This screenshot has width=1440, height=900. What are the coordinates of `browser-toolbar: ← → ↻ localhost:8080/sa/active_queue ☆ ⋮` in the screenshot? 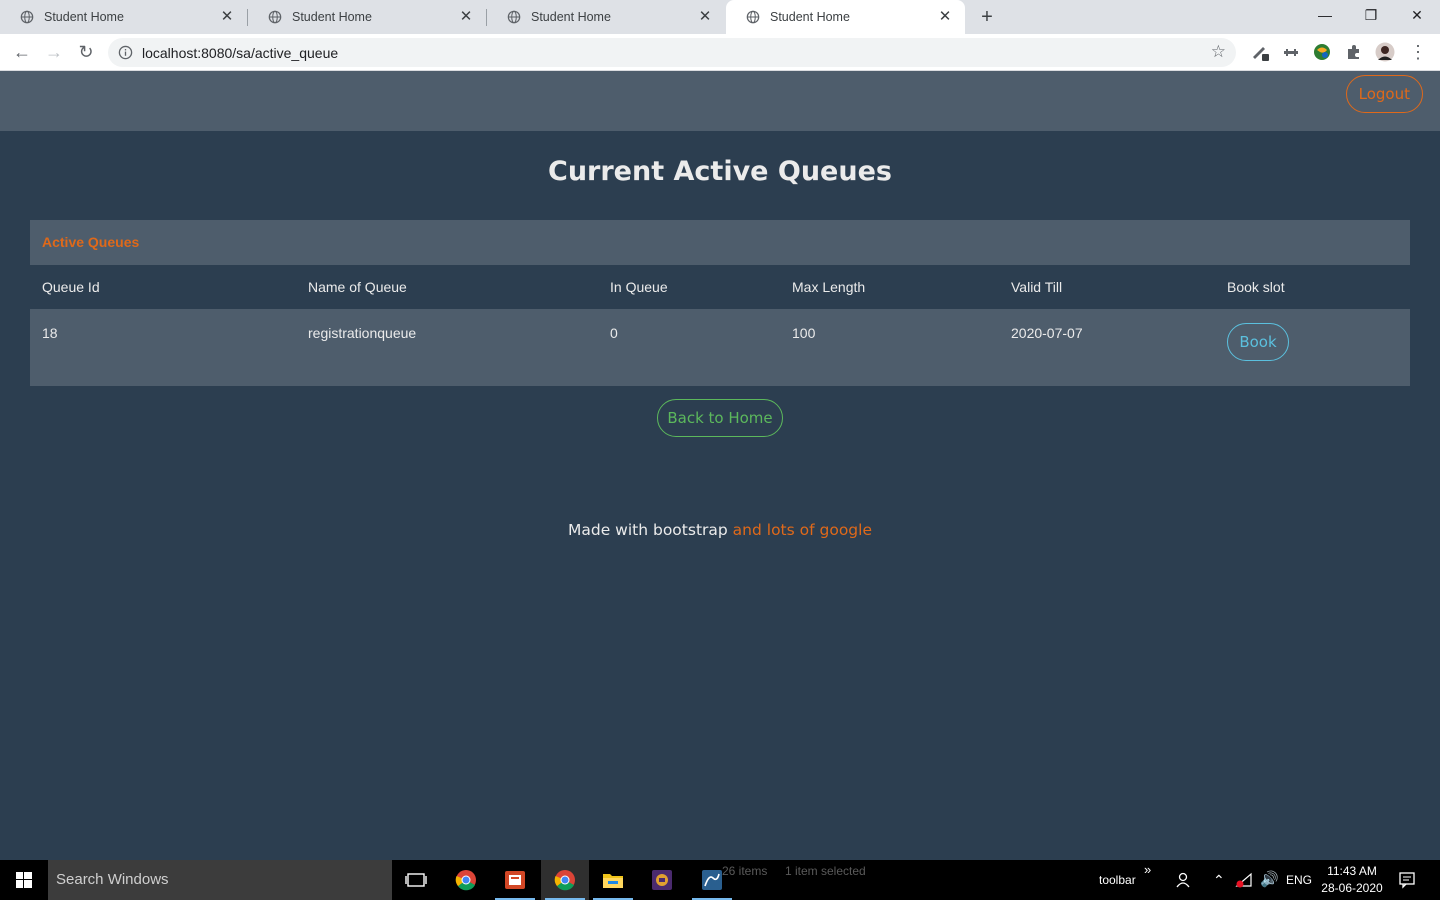 It's located at (720, 52).